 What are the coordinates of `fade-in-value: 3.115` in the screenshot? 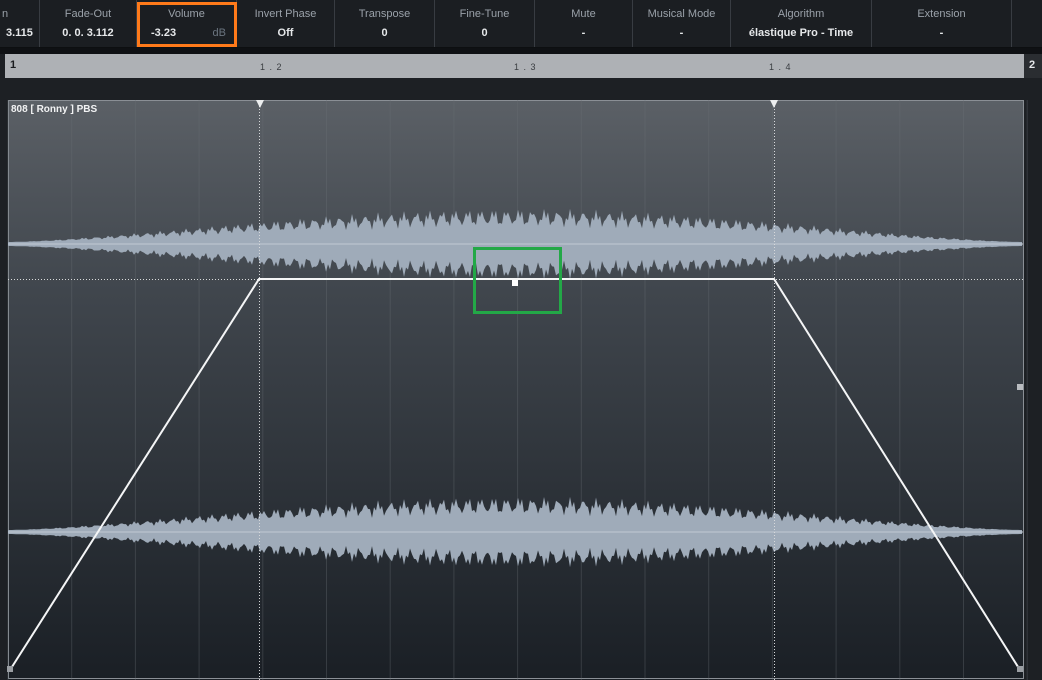 It's located at (19, 33).